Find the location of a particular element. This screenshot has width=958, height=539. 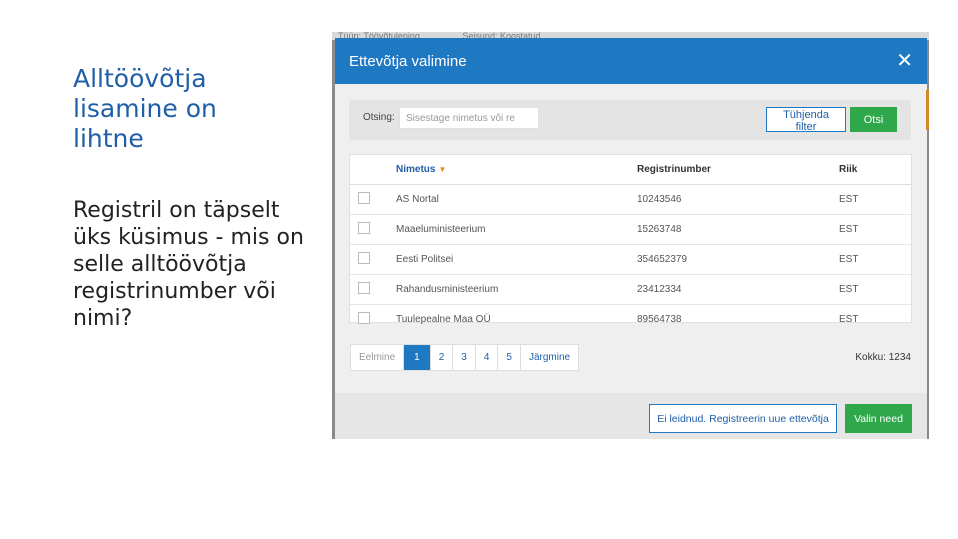

table-row: Maaeluministeerium 15263748 EST is located at coordinates (630, 229).